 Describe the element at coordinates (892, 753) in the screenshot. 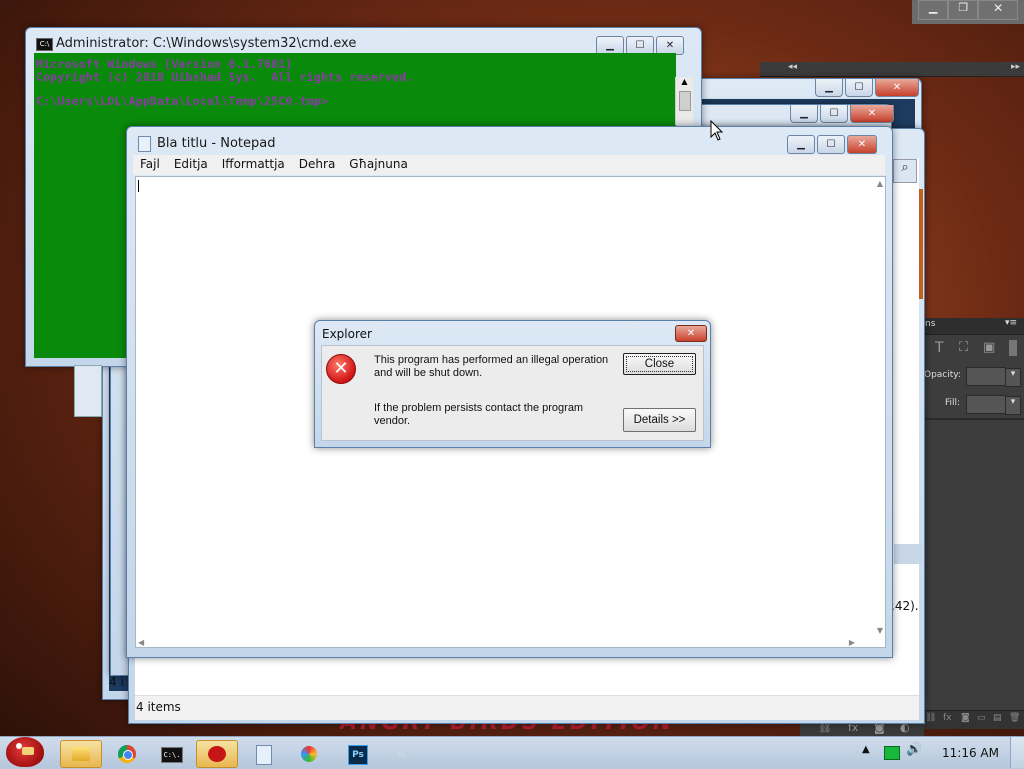

I see `network-icon` at that location.